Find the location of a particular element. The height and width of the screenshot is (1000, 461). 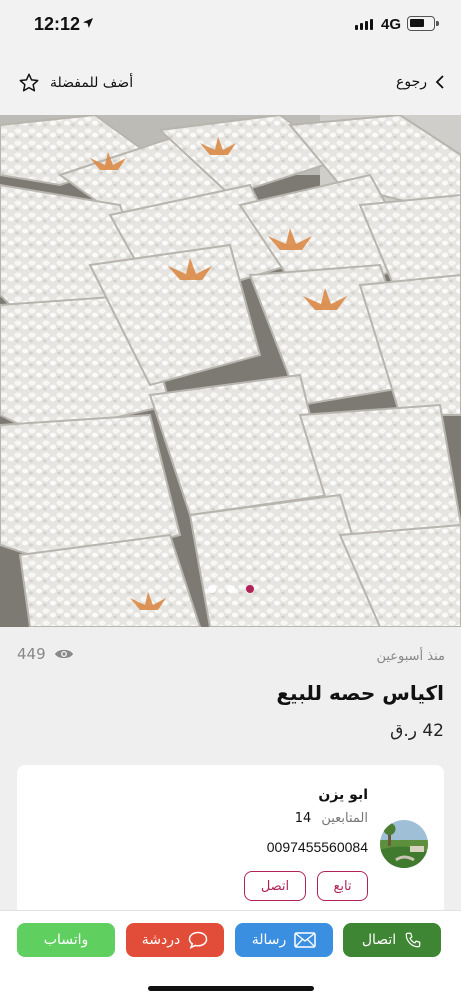

phone-icon is located at coordinates (413, 940).